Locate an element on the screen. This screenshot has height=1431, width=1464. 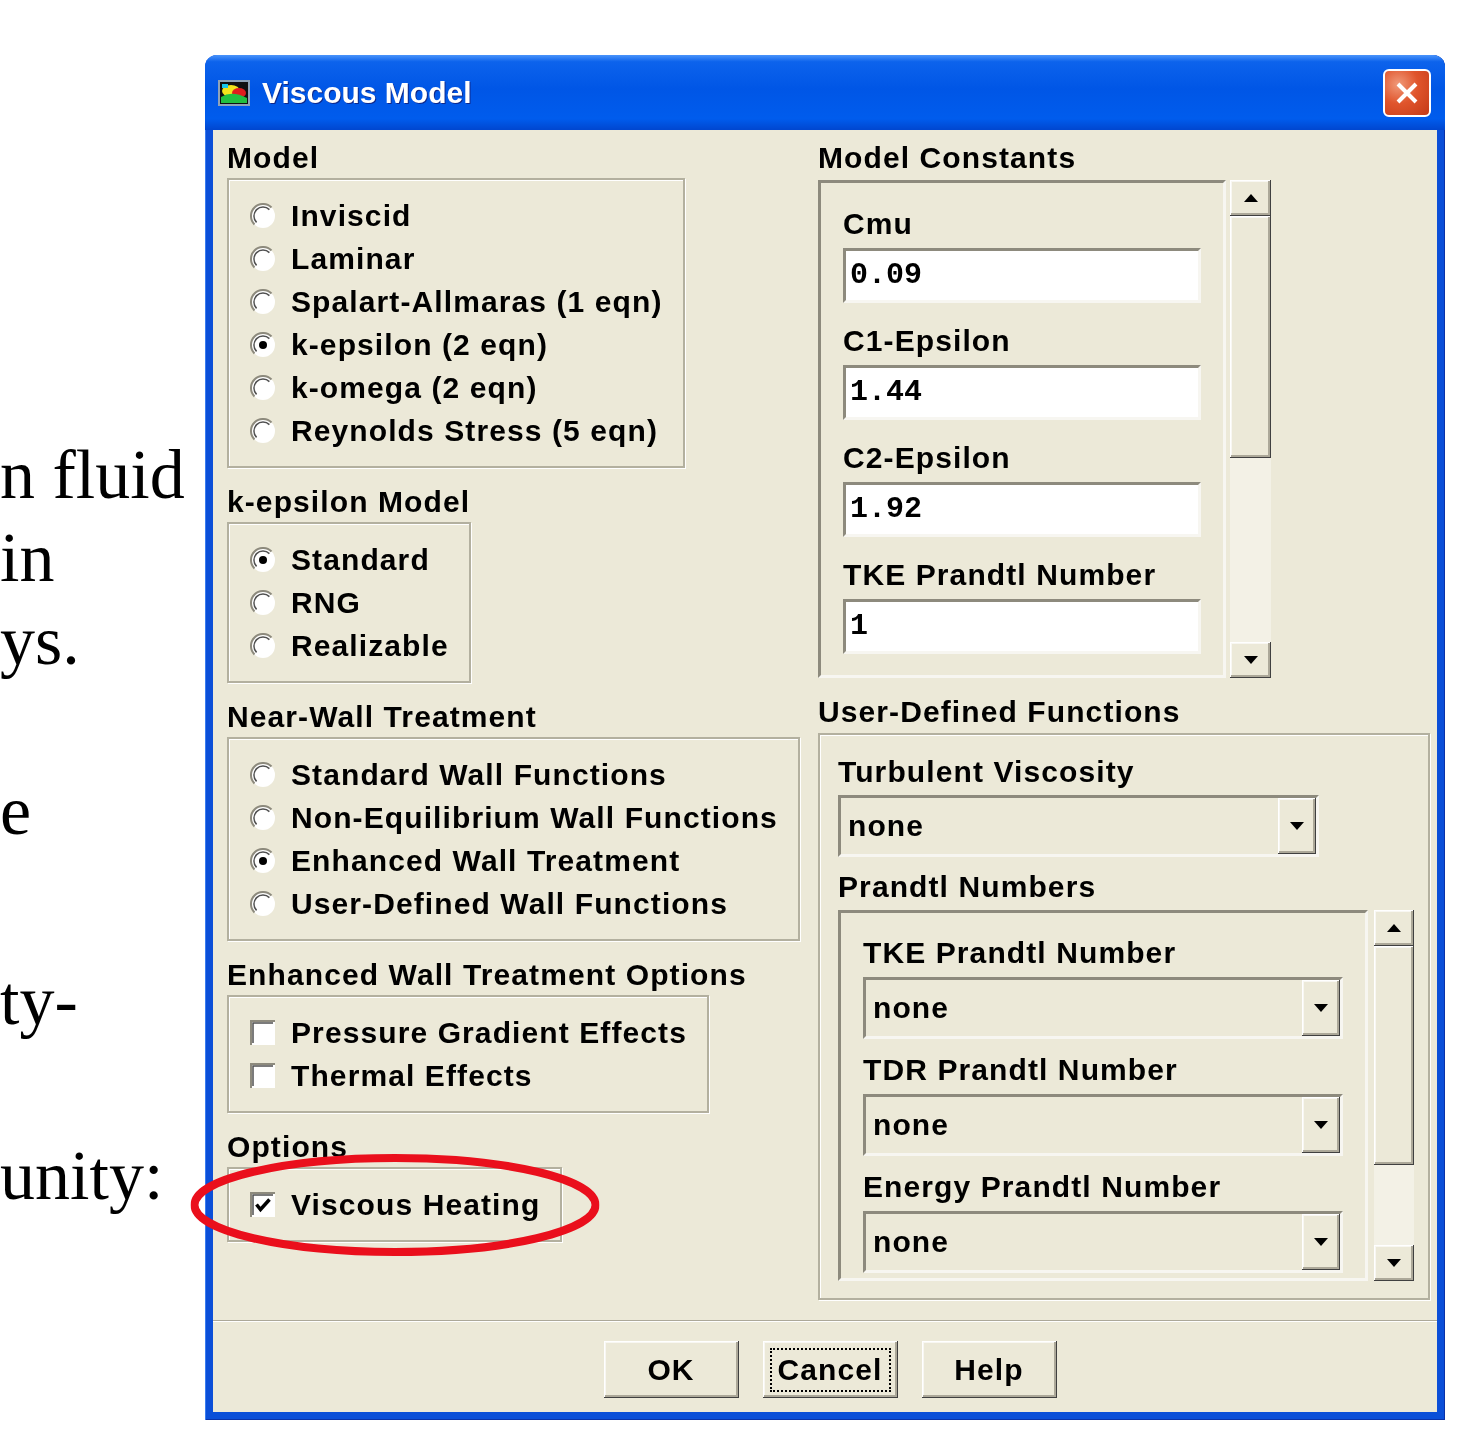
slide-text: e is located at coordinates (16, 811).